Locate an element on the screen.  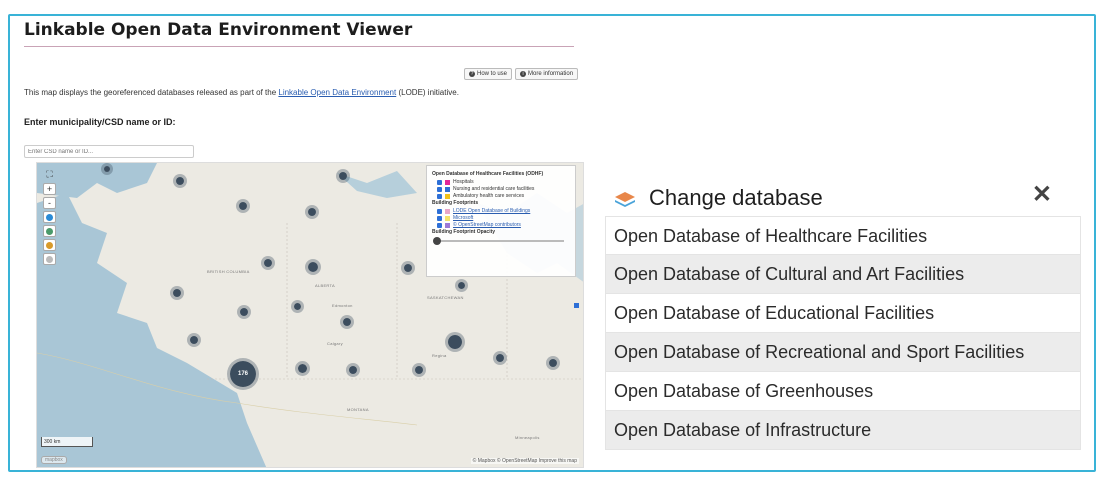
opacity-slider is located at coordinates (498, 241).